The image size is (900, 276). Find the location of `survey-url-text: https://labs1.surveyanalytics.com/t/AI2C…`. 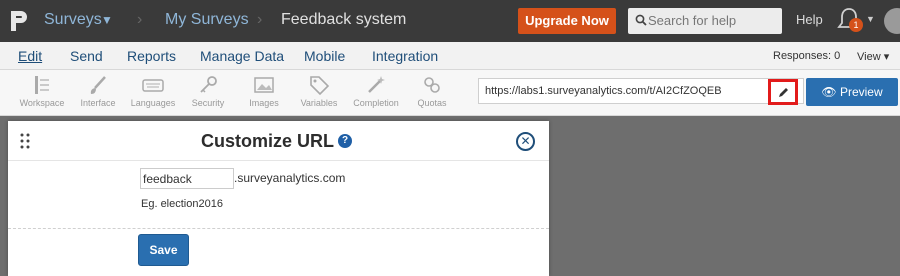

survey-url-text: https://labs1.surveyanalytics.com/t/AI2C… is located at coordinates (603, 91).